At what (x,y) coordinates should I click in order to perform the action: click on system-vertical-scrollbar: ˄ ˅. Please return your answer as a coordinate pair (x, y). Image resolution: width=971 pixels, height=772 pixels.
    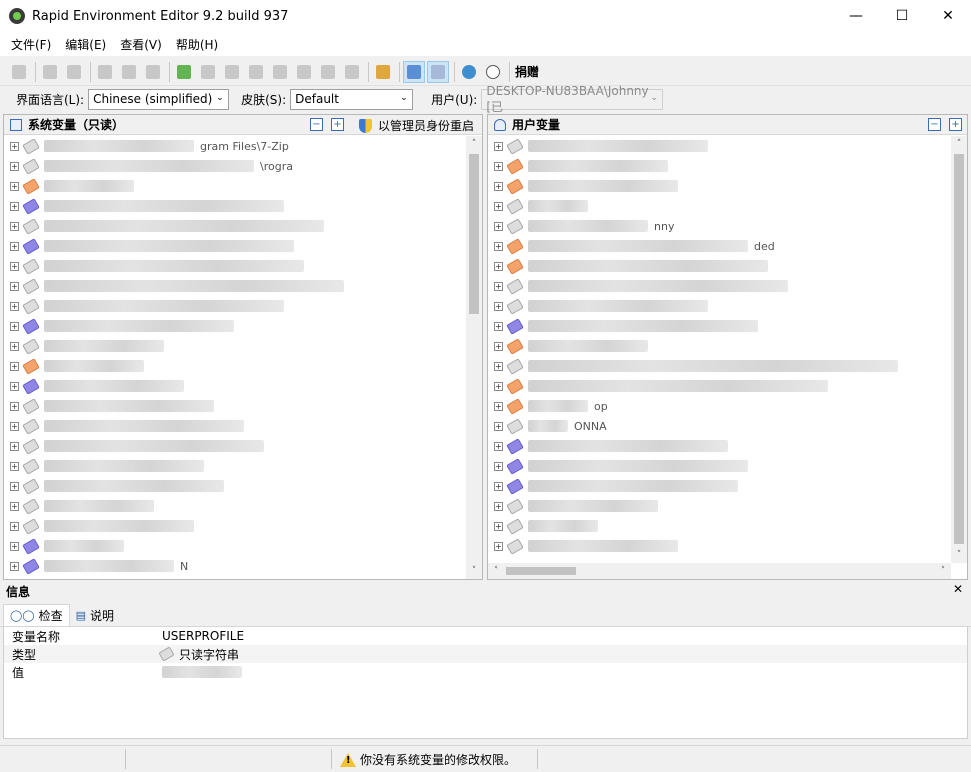
    Looking at the image, I should click on (474, 357).